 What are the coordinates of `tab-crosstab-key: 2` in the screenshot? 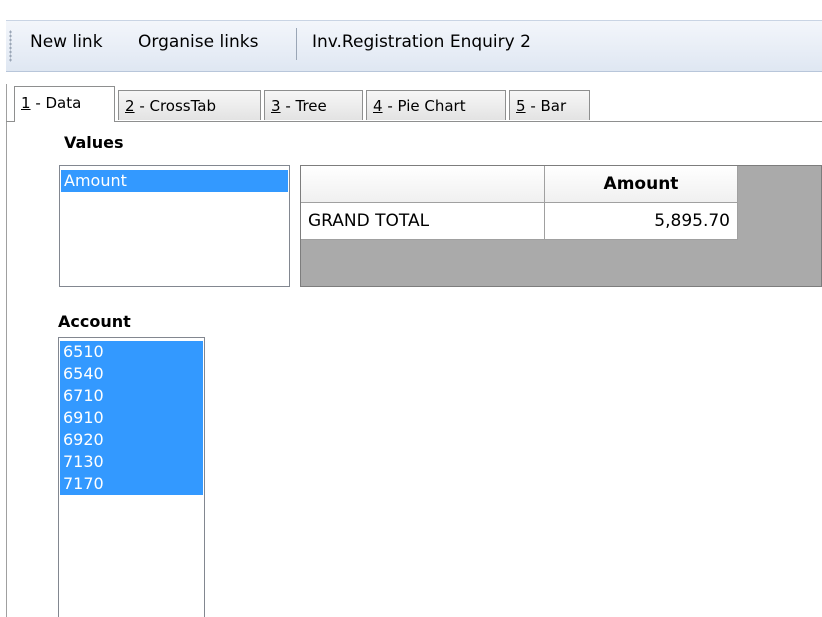 It's located at (130, 106).